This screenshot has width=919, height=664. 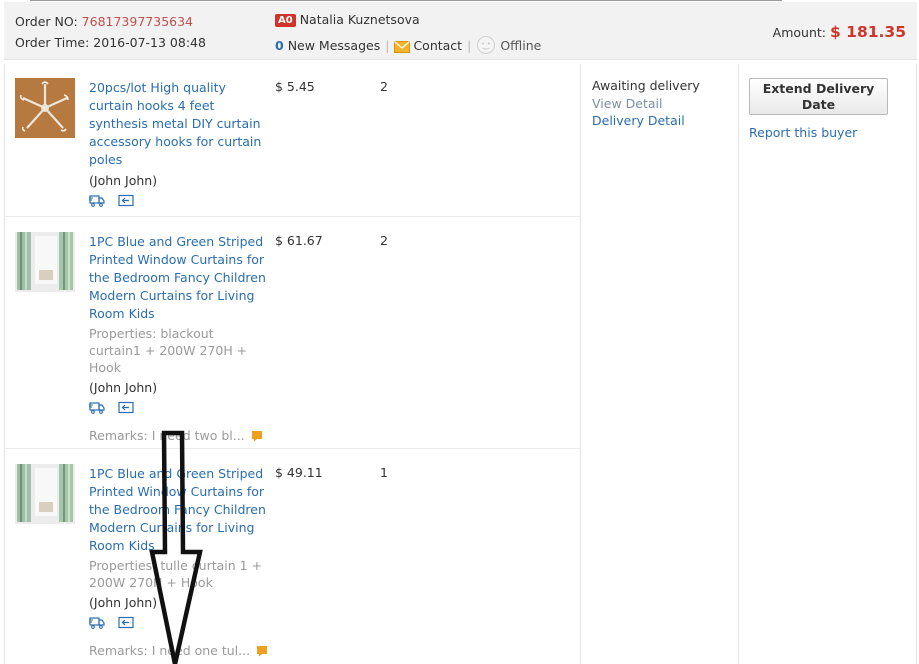 I want to click on offline-face-icon, so click(x=486, y=45).